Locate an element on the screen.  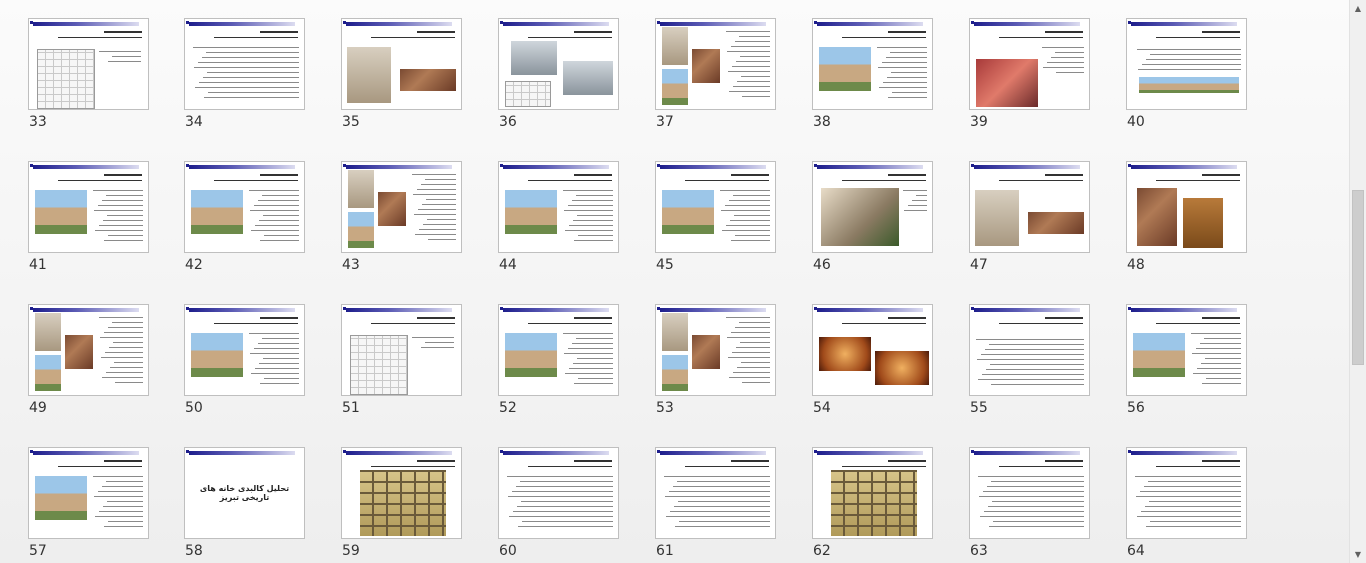
slide-thumbnail: 64 is located at coordinates (1186, 505).